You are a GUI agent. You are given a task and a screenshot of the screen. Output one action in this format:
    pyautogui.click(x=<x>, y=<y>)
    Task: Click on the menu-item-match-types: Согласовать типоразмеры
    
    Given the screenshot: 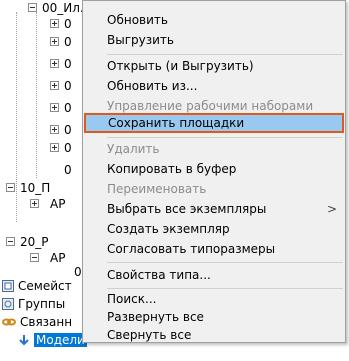 What is the action you would take?
    pyautogui.click(x=214, y=249)
    